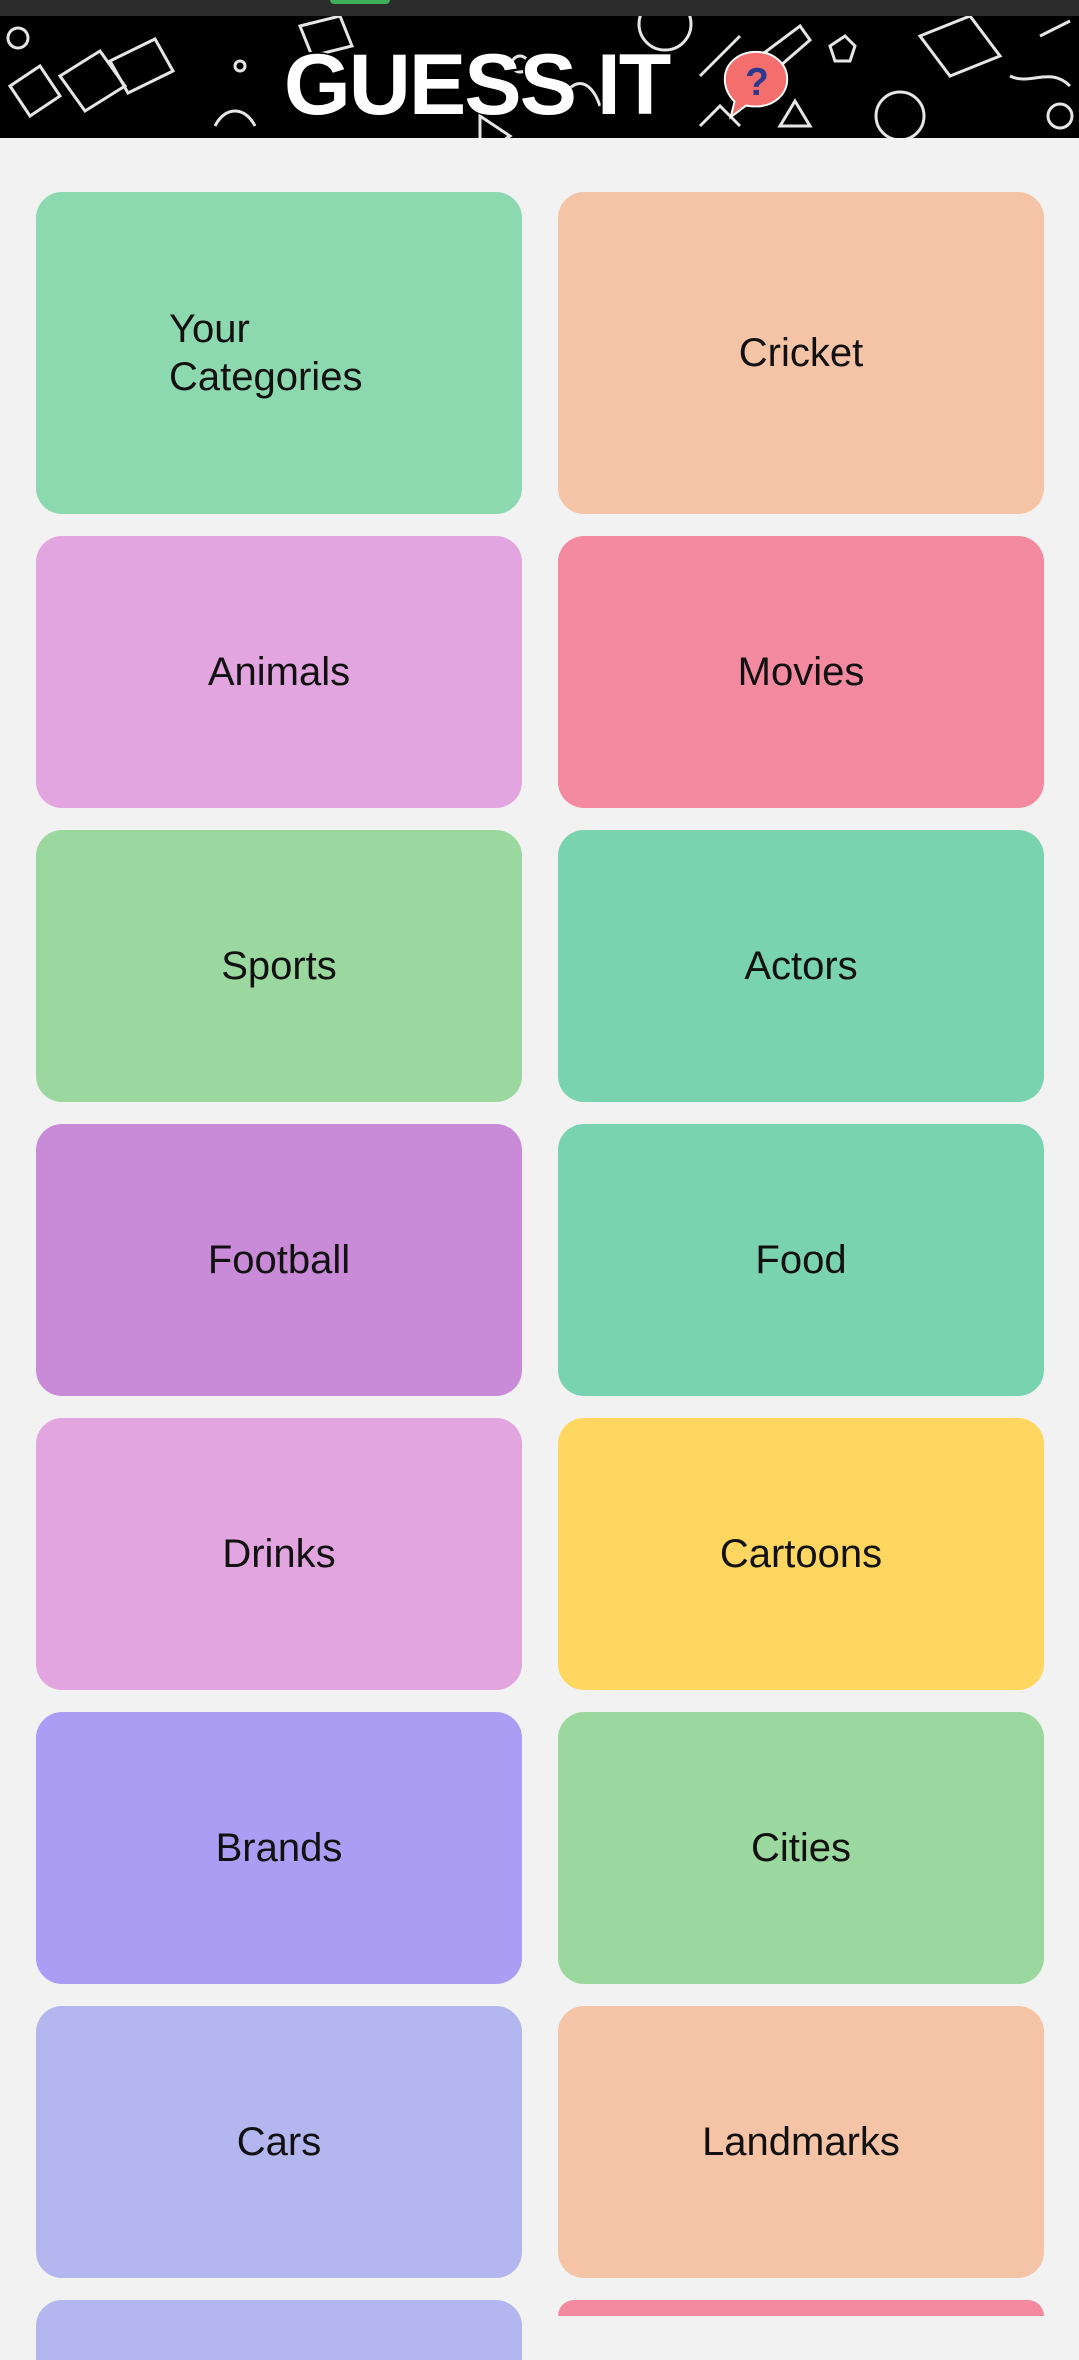 The height and width of the screenshot is (2360, 1079). I want to click on category-tile-landmarks: Landmarks, so click(801, 2142).